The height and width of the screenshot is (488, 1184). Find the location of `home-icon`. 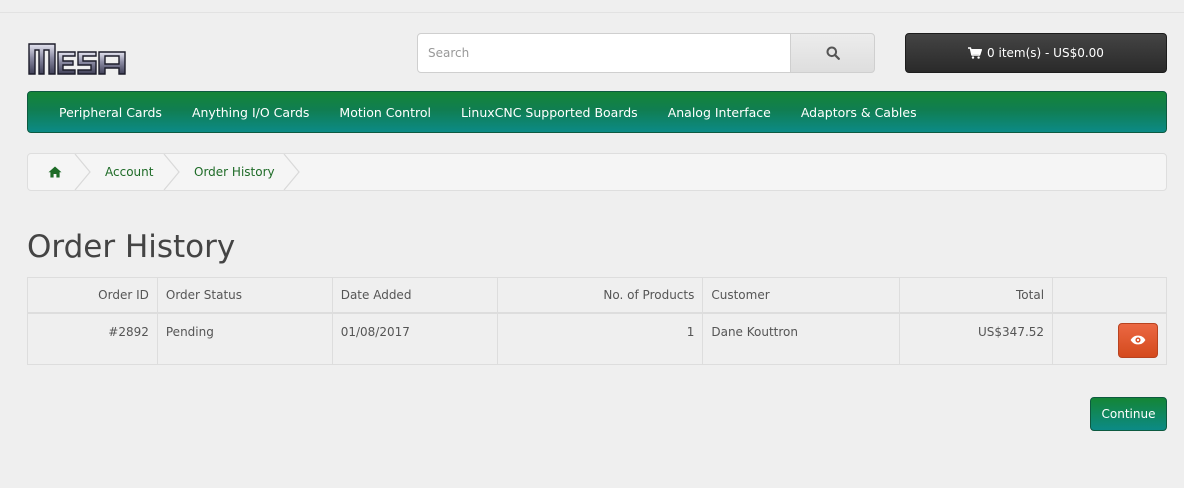

home-icon is located at coordinates (55, 172).